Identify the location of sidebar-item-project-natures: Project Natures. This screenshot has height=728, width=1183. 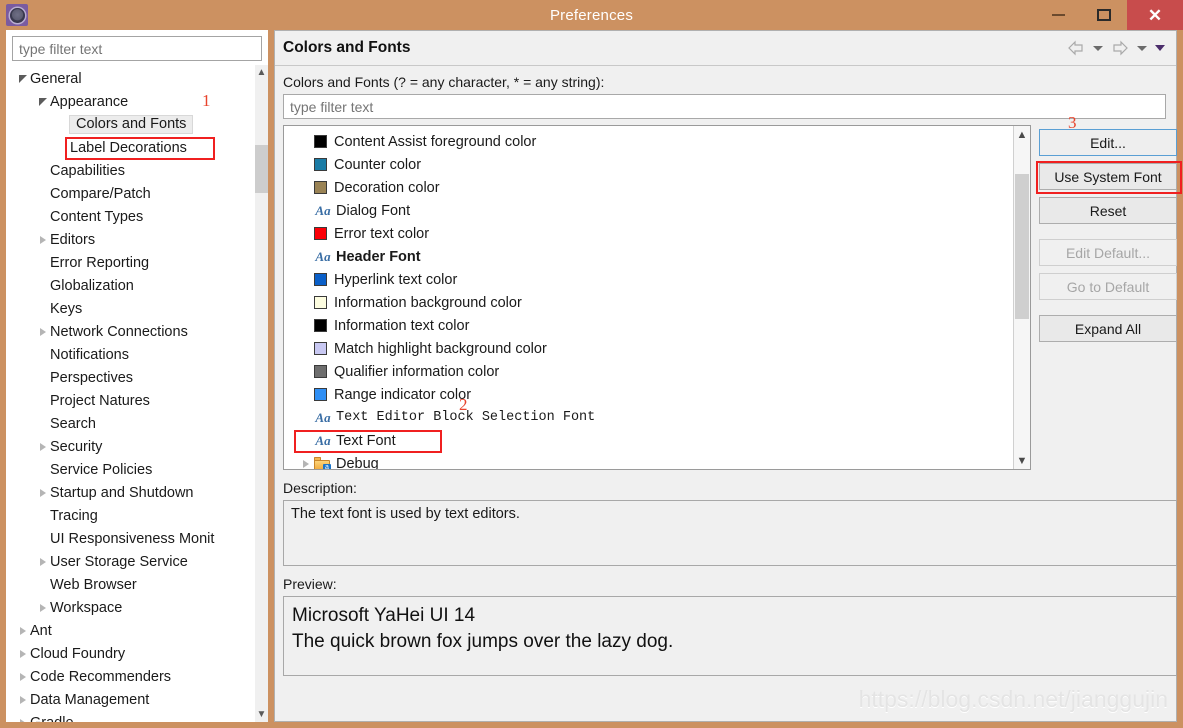
(130, 400).